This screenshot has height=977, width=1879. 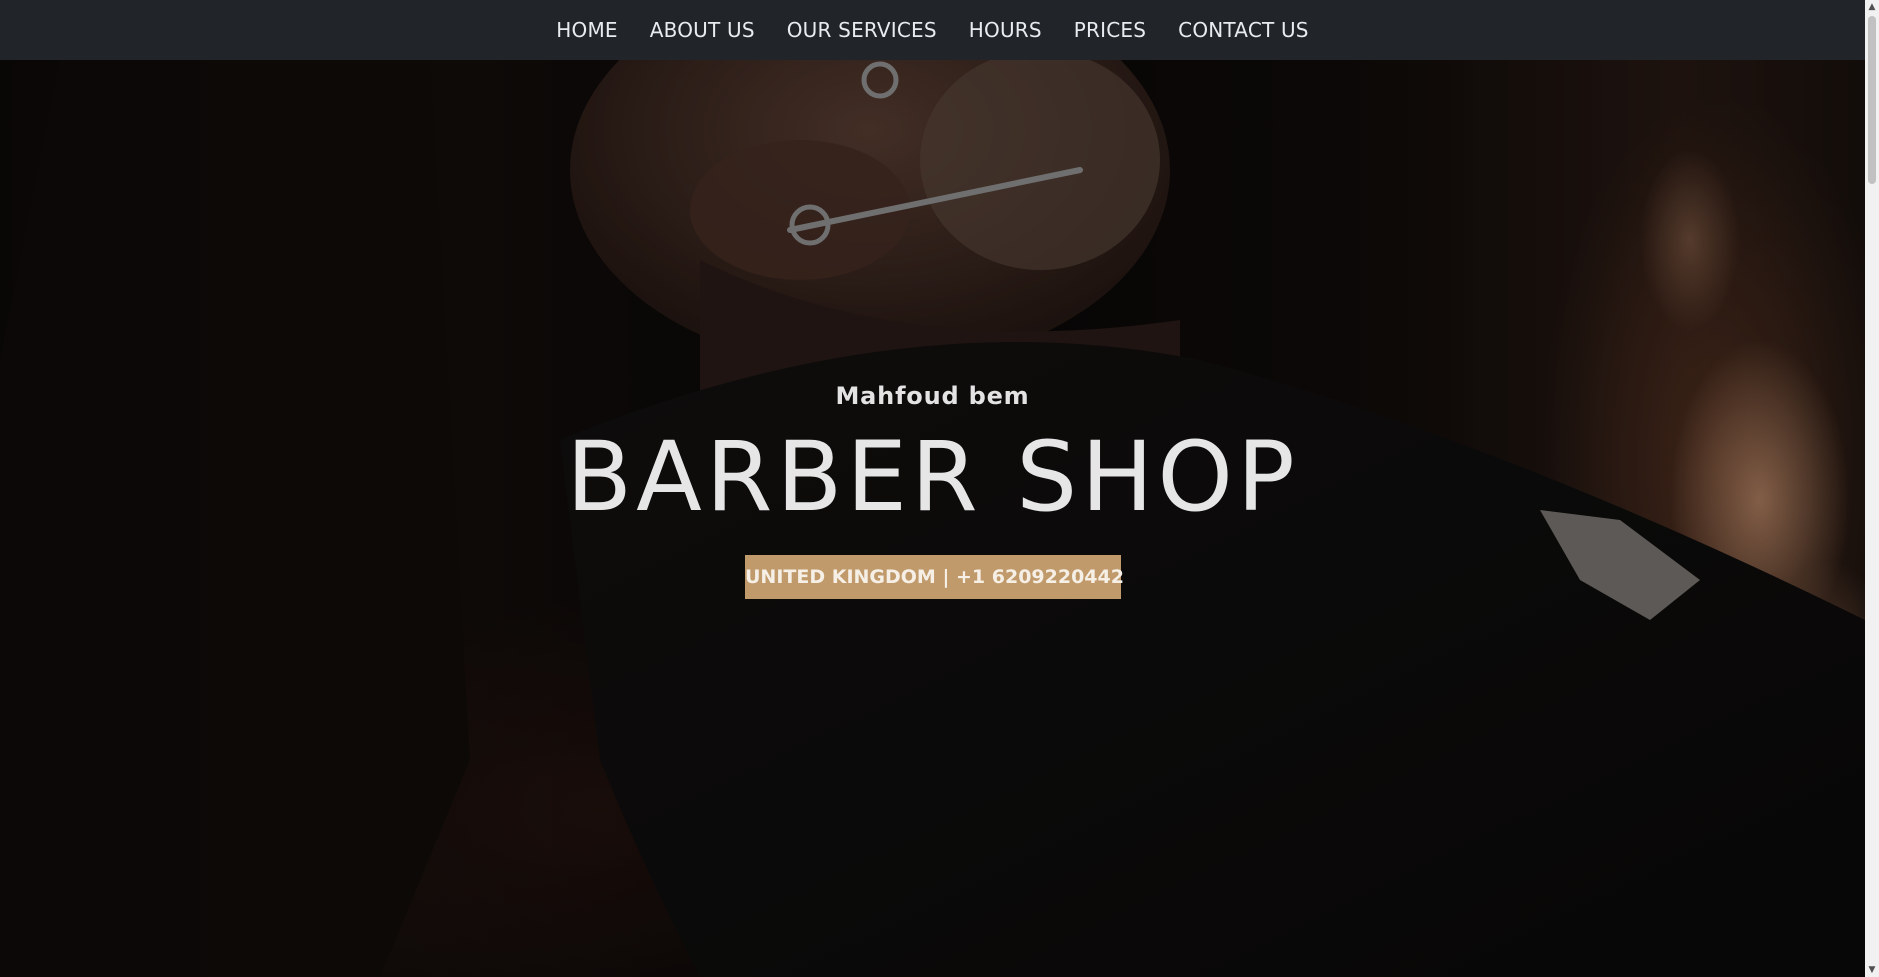 I want to click on nav-item-contact-us: CONTACT US, so click(x=1243, y=30).